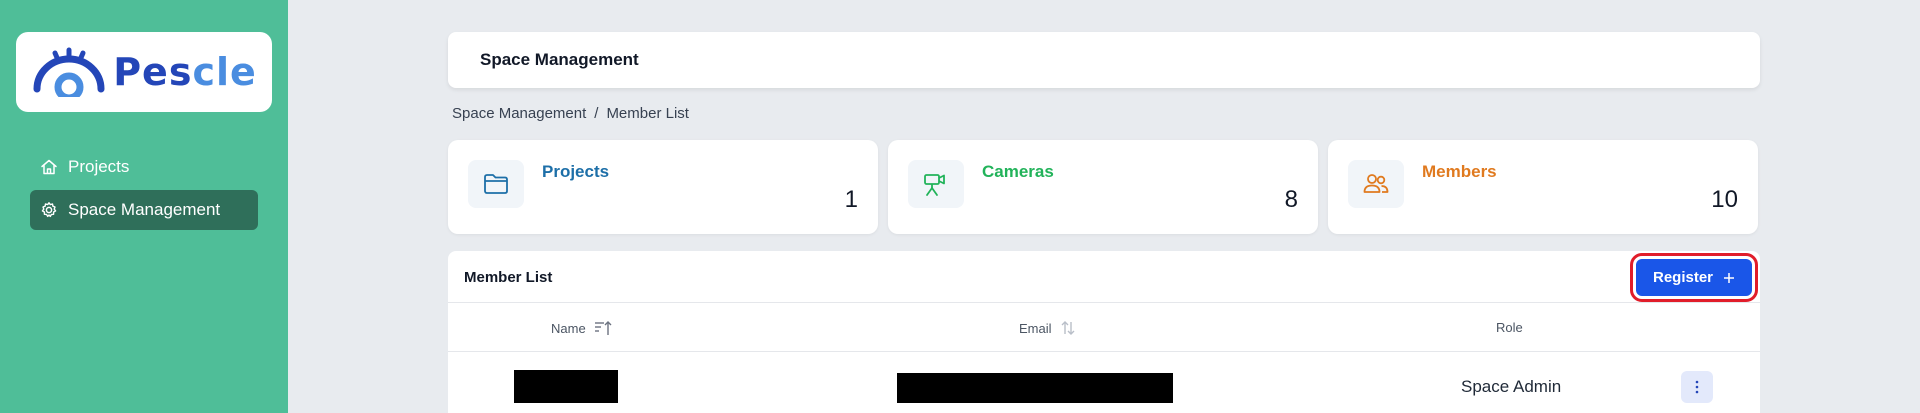 The image size is (1920, 413). What do you see at coordinates (1103, 187) in the screenshot?
I see `stat-card-cameras: Cameras 8` at bounding box center [1103, 187].